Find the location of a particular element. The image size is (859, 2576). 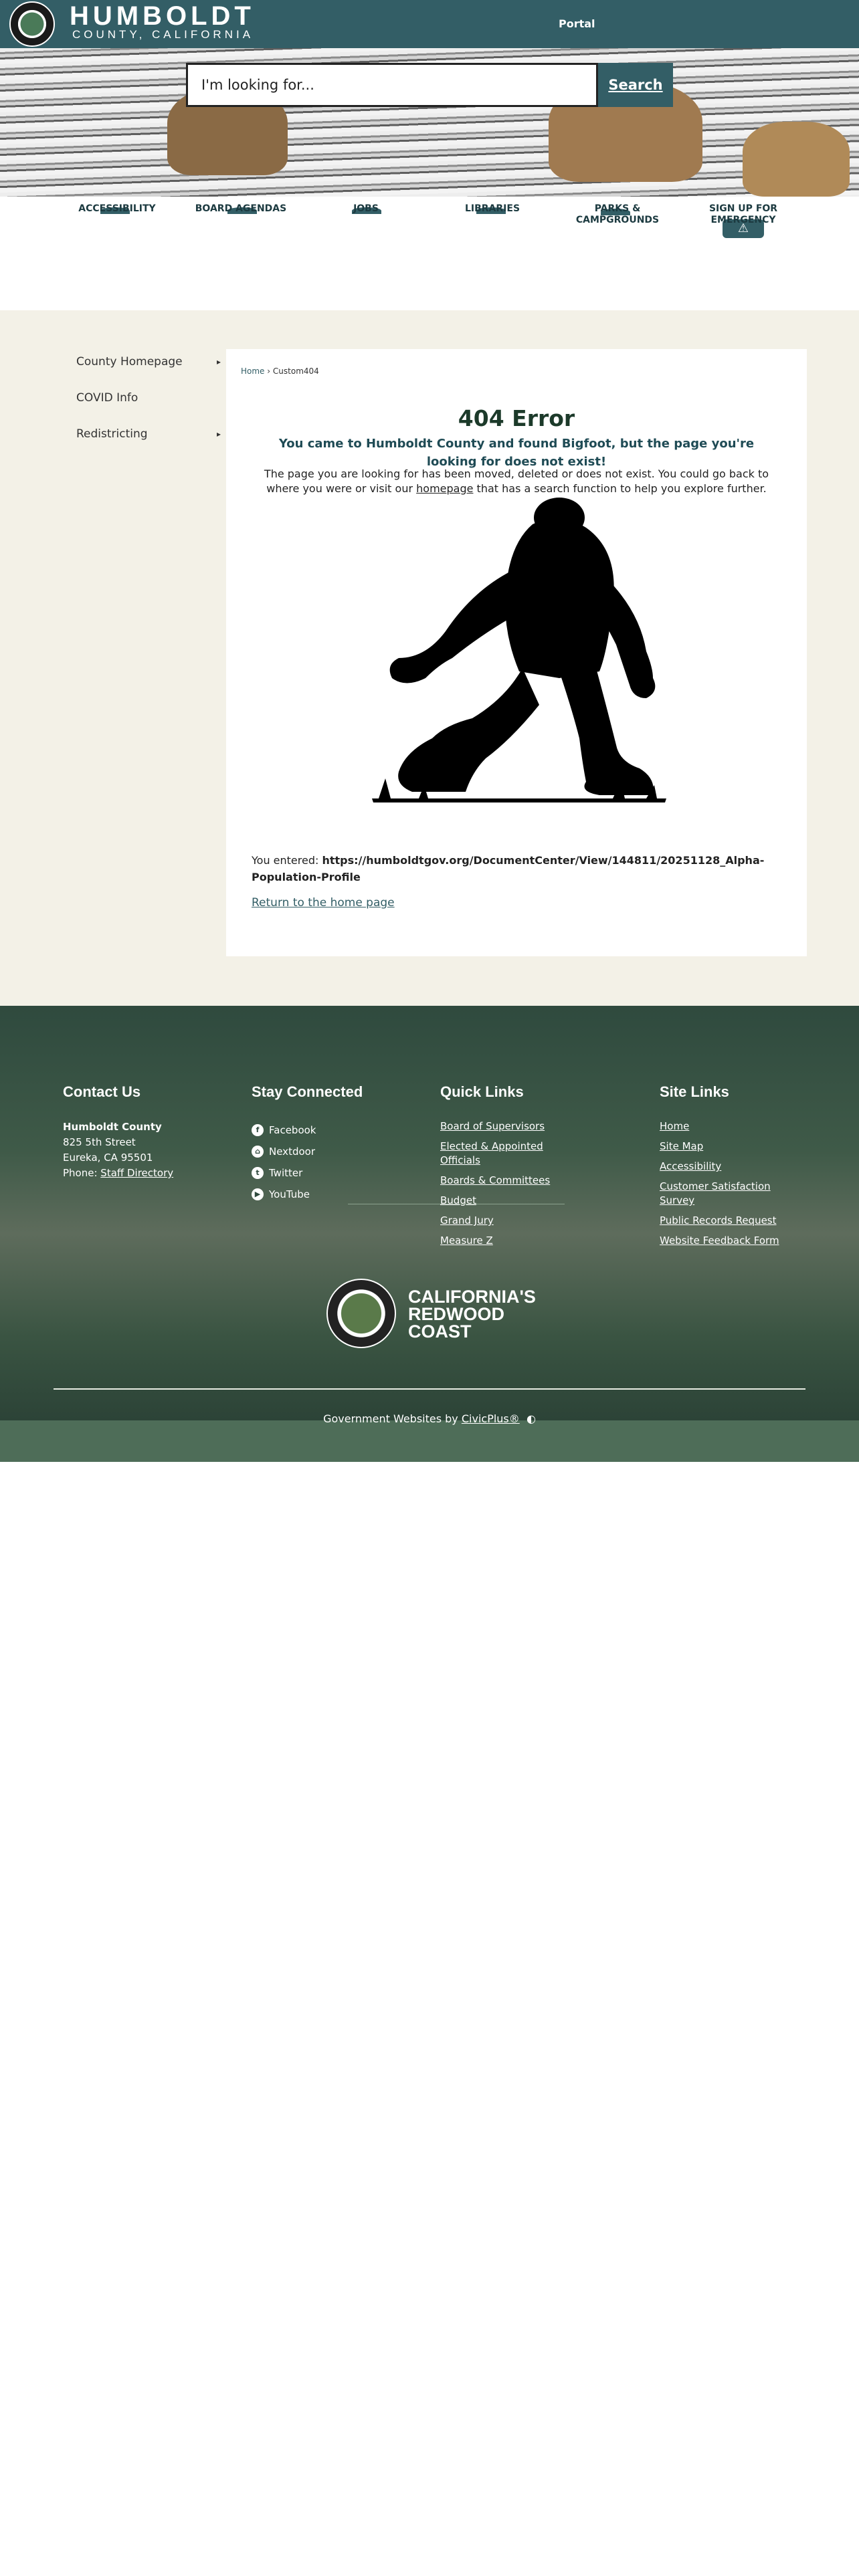

civicplus-logo-icon: ◐ is located at coordinates (529, 1419).